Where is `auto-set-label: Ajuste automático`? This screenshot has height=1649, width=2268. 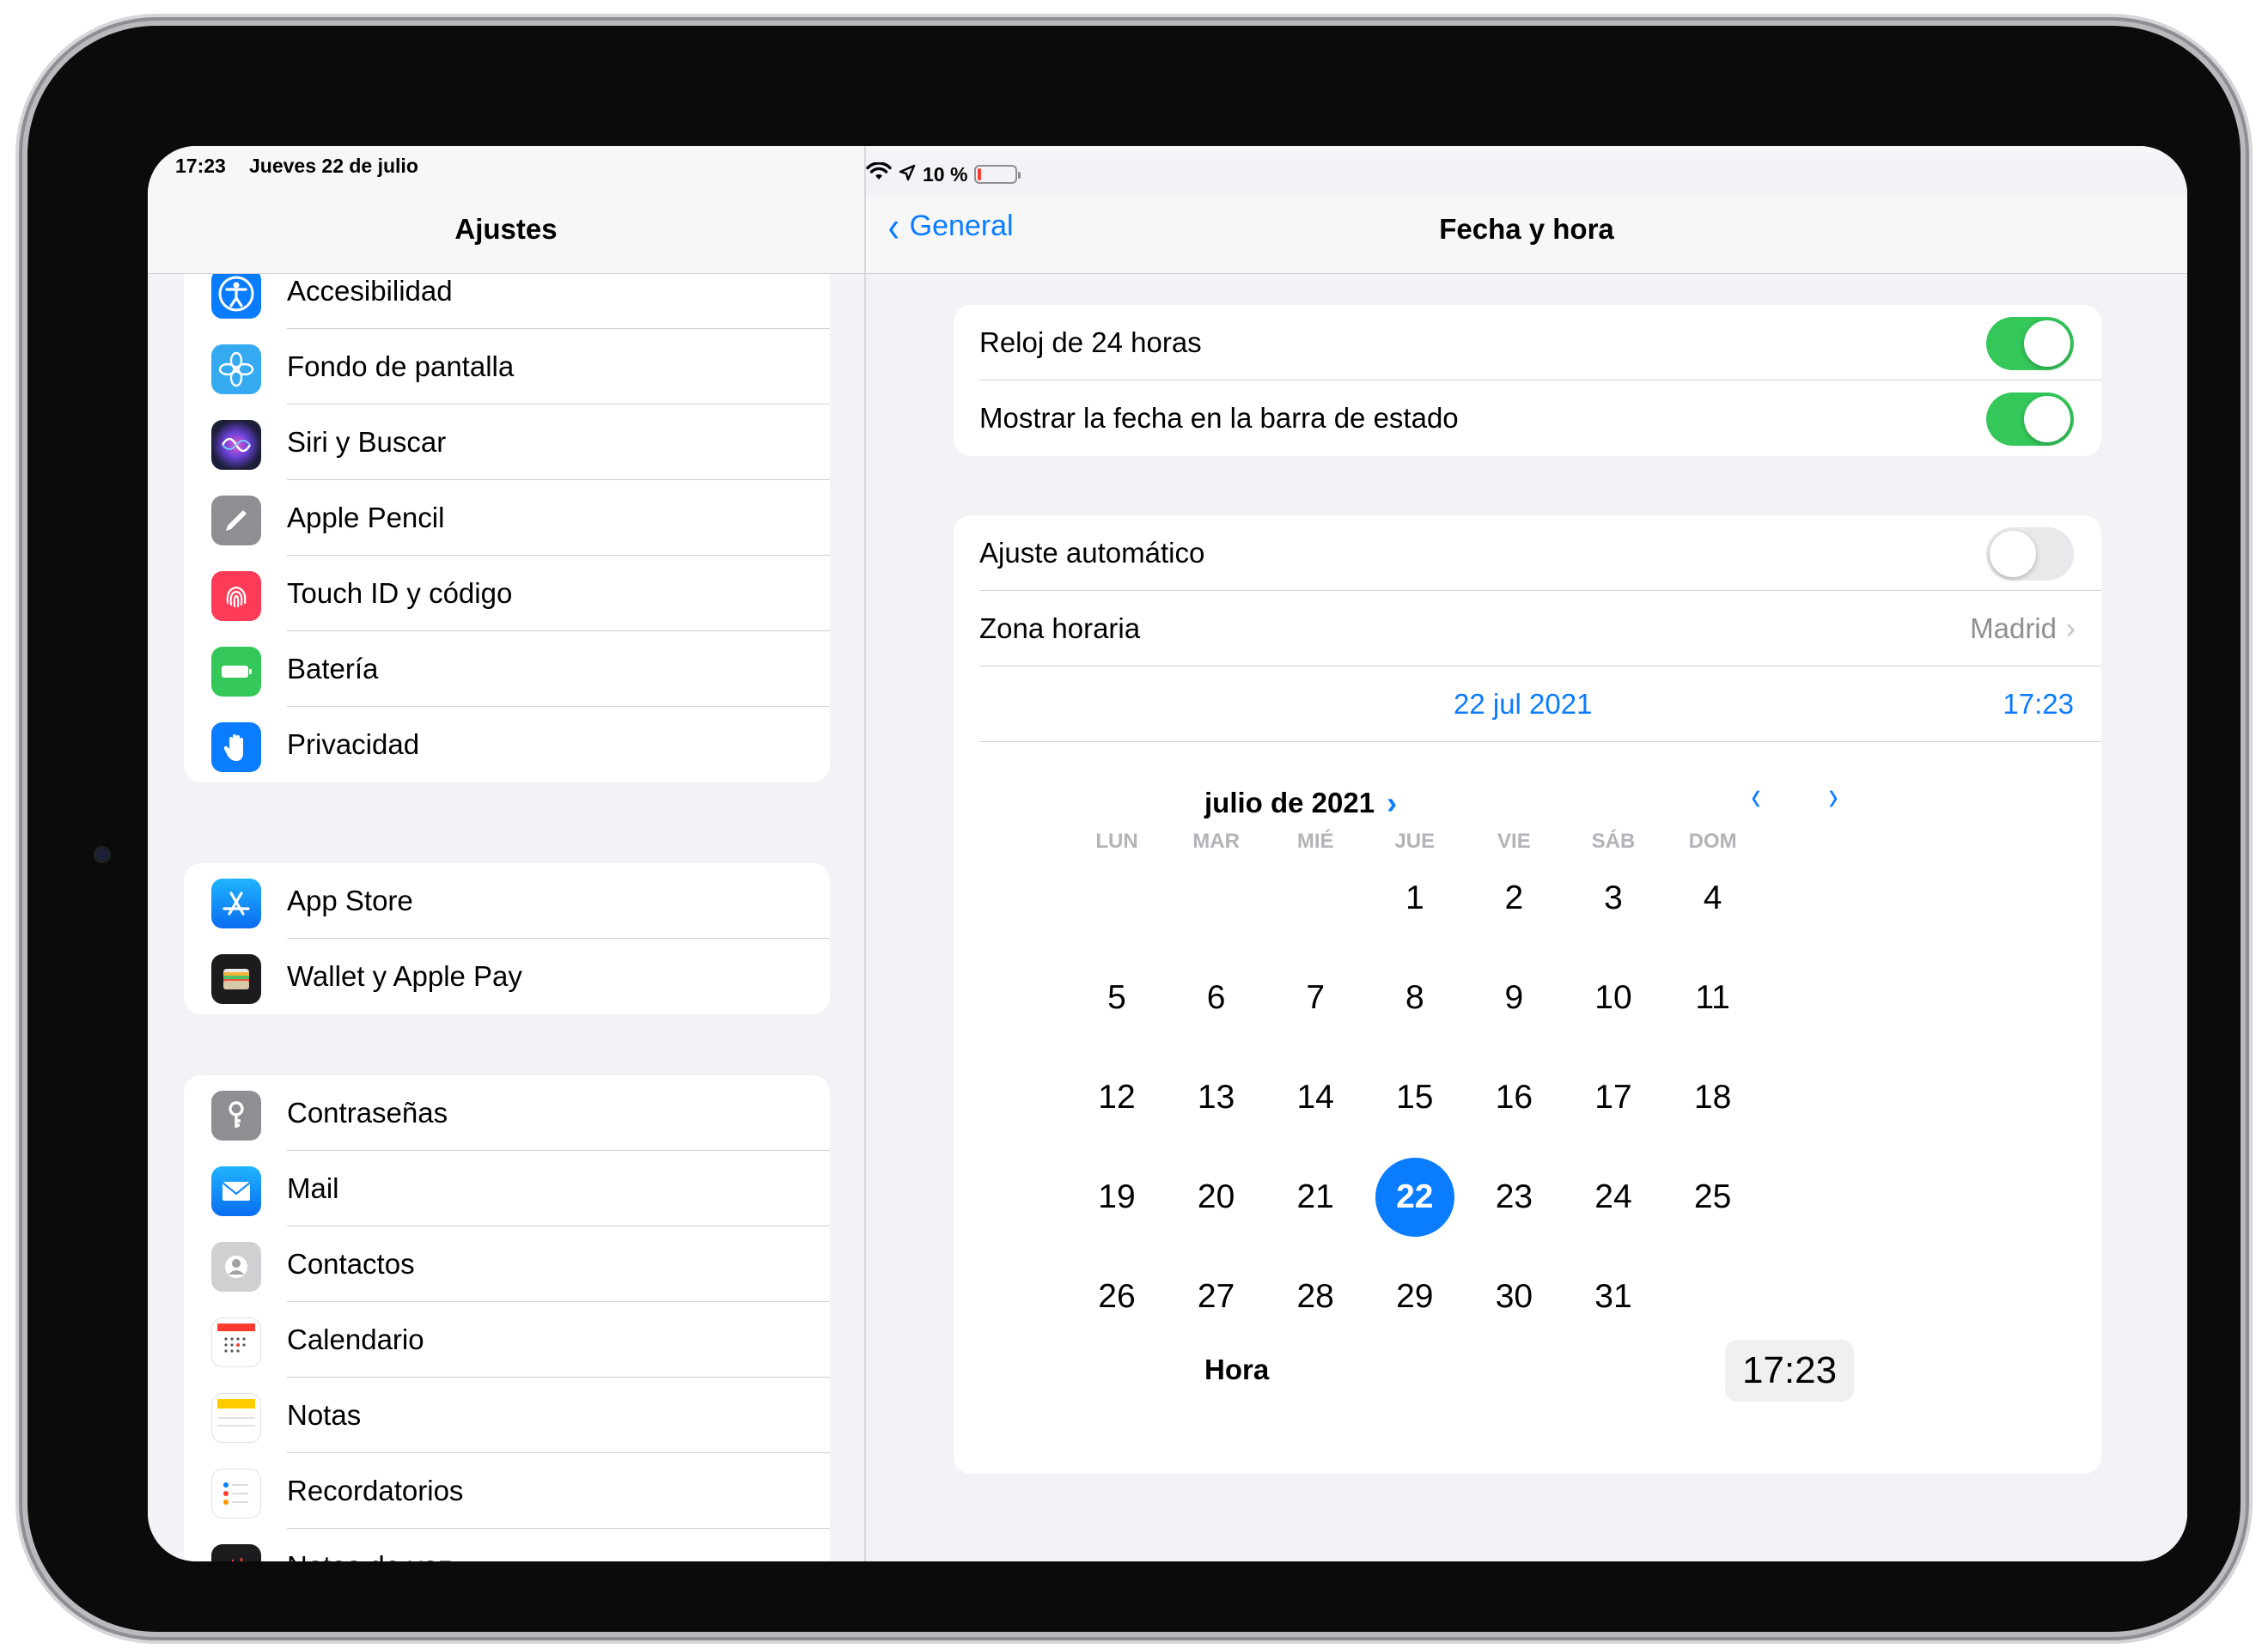
auto-set-label: Ajuste automático is located at coordinates (1092, 553).